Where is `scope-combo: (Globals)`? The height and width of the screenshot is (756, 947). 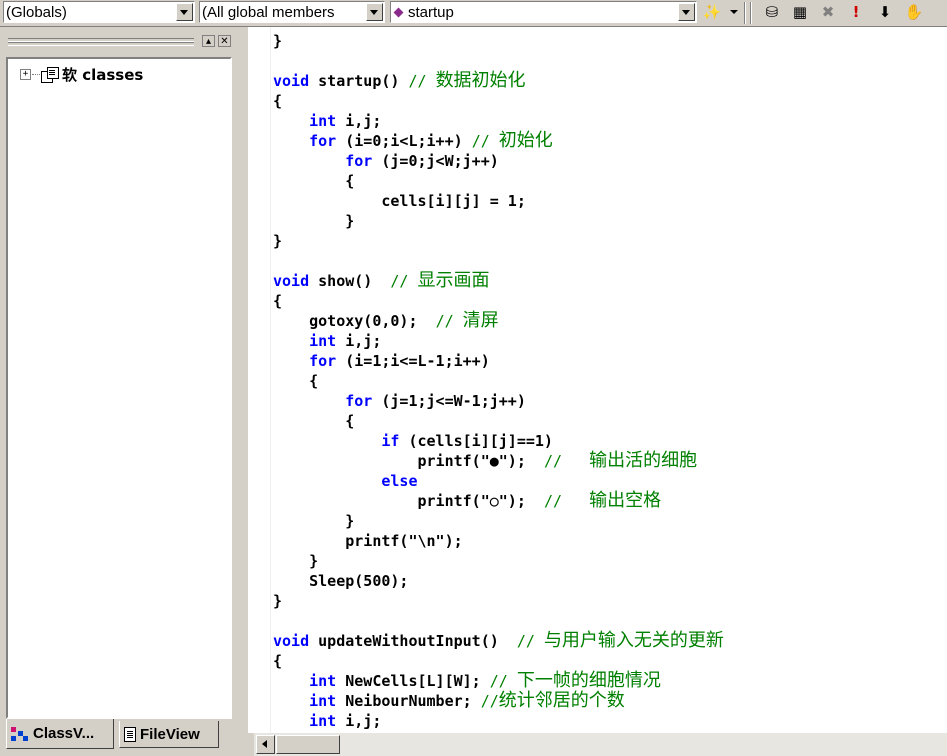
scope-combo: (Globals) is located at coordinates (99, 12).